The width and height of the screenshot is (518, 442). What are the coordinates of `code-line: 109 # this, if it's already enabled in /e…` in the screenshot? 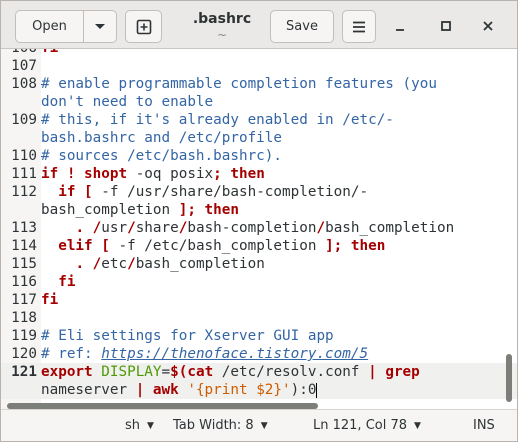 It's located at (259, 120).